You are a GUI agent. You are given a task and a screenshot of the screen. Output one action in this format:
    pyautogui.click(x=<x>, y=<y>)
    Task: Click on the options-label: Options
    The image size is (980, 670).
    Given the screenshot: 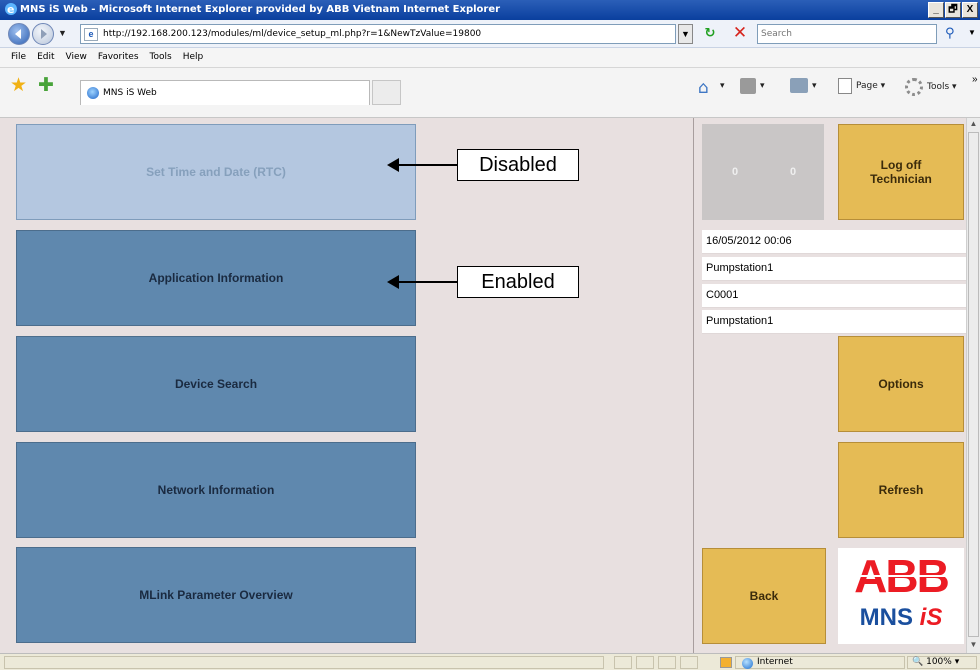 What is the action you would take?
    pyautogui.click(x=901, y=384)
    